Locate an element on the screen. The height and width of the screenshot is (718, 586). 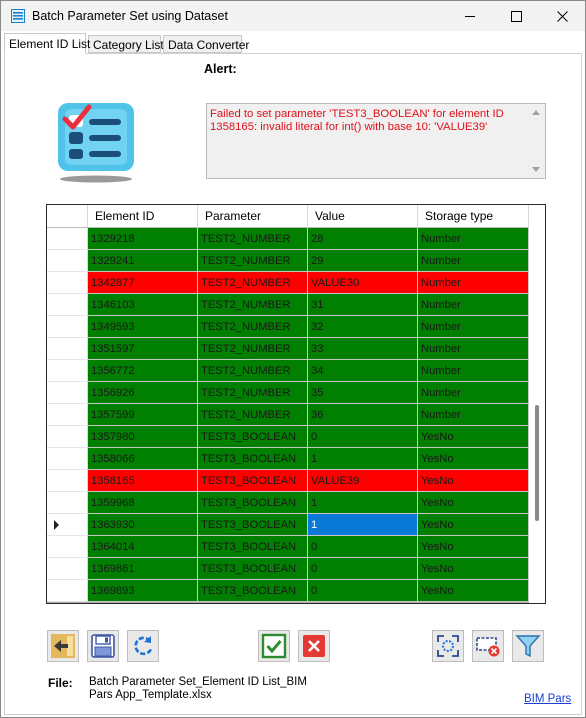
table-row: 1358165 TEST3_BOOLEAN VALUE39 YesNo is located at coordinates (288, 481).